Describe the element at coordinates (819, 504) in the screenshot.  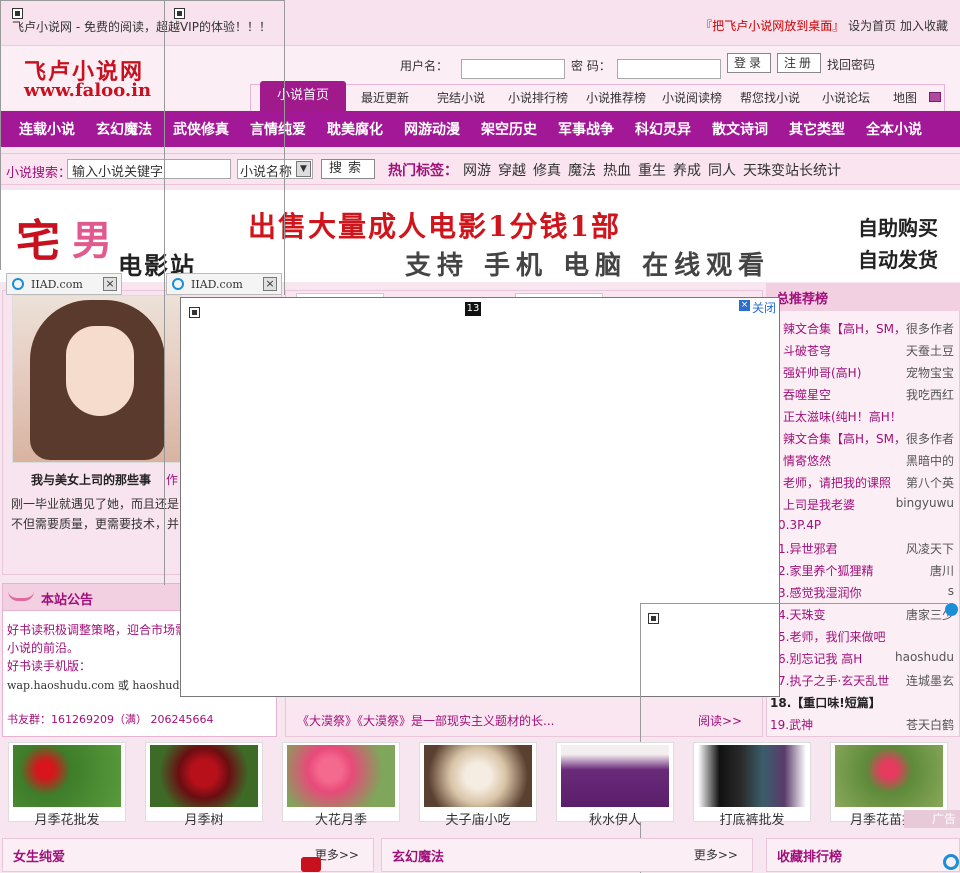
I see `ranking-name: 上司是我老婆` at that location.